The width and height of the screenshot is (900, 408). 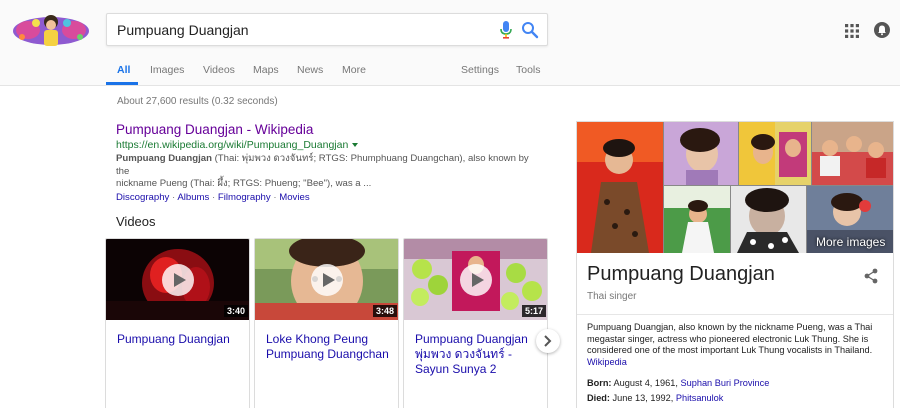 I want to click on url-dropdown-caret-icon, so click(x=355, y=145).